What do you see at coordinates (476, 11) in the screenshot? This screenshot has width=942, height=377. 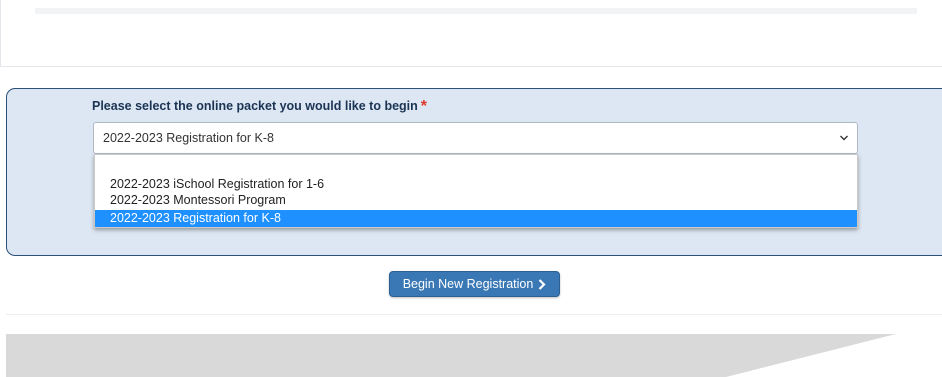 I see `top-card-bar` at bounding box center [476, 11].